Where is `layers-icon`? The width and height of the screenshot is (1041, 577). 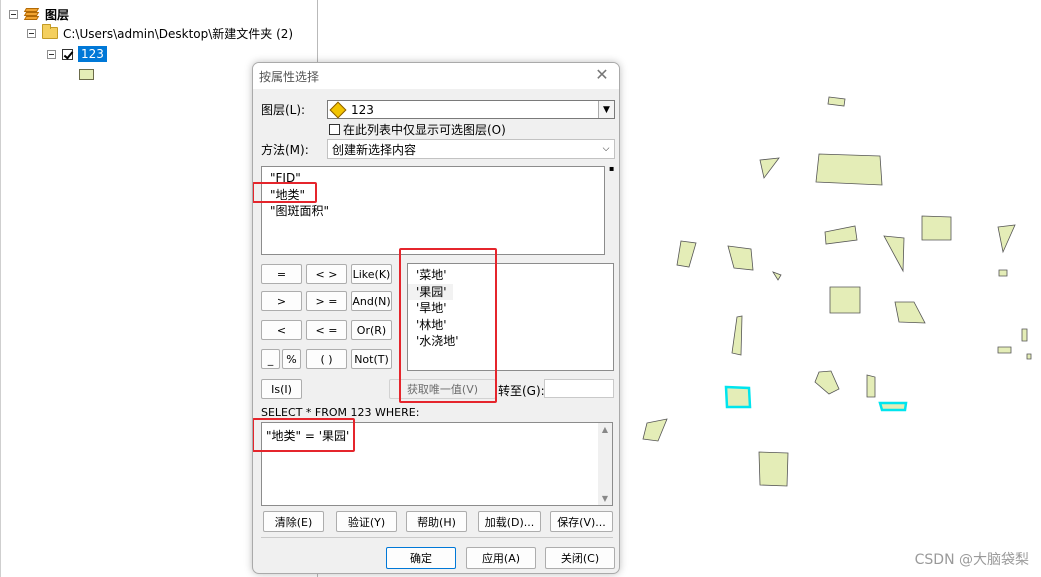 layers-icon is located at coordinates (31, 14).